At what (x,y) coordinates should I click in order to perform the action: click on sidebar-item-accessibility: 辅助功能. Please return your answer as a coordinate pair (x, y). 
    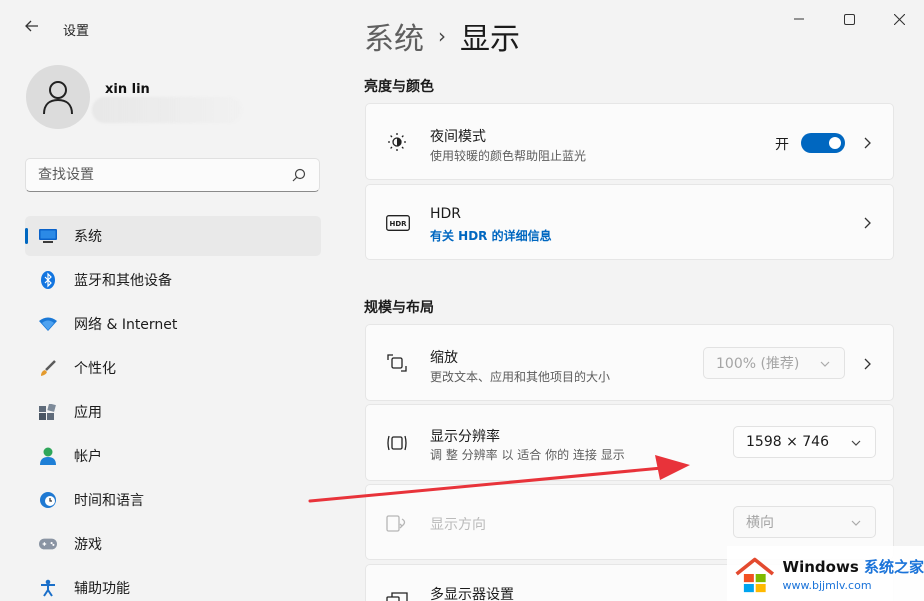
    Looking at the image, I should click on (173, 584).